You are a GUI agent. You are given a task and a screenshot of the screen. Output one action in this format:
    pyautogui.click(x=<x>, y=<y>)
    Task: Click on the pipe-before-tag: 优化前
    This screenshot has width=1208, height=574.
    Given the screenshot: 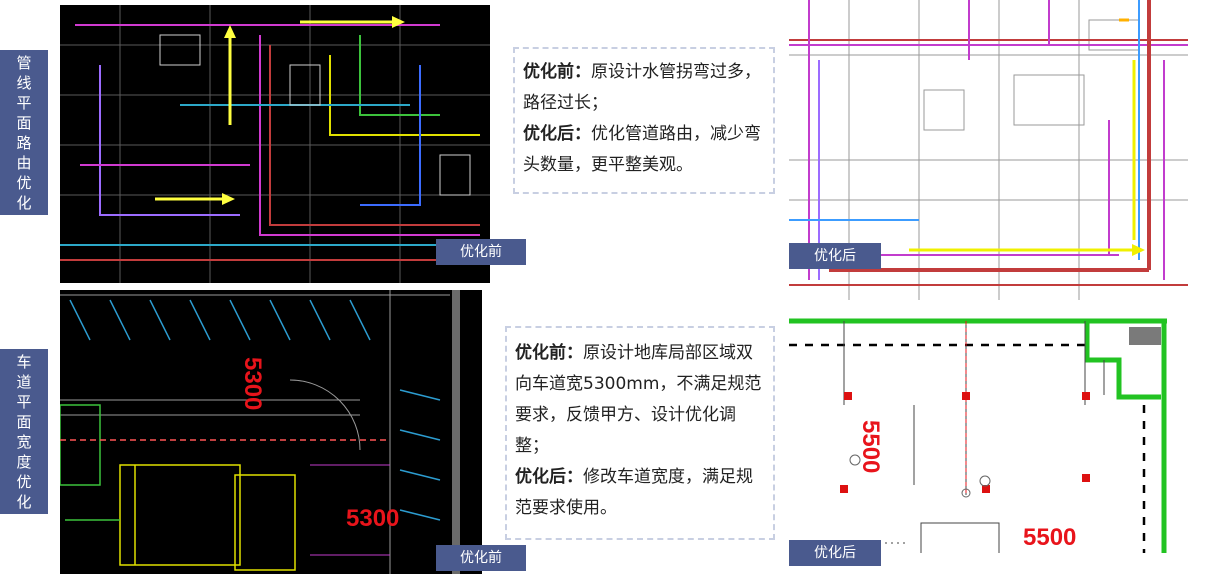 What is the action you would take?
    pyautogui.click(x=481, y=252)
    